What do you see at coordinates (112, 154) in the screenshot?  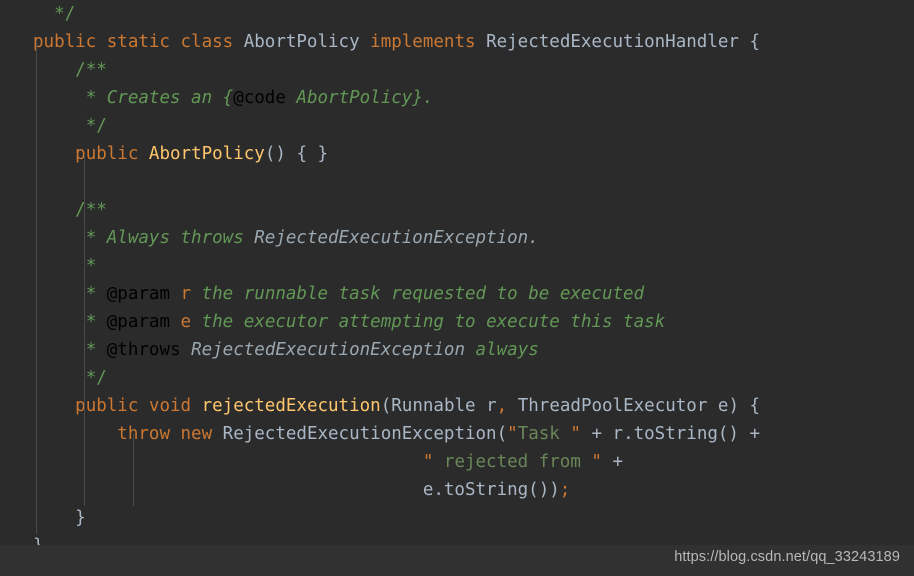 I see `code-token: public` at bounding box center [112, 154].